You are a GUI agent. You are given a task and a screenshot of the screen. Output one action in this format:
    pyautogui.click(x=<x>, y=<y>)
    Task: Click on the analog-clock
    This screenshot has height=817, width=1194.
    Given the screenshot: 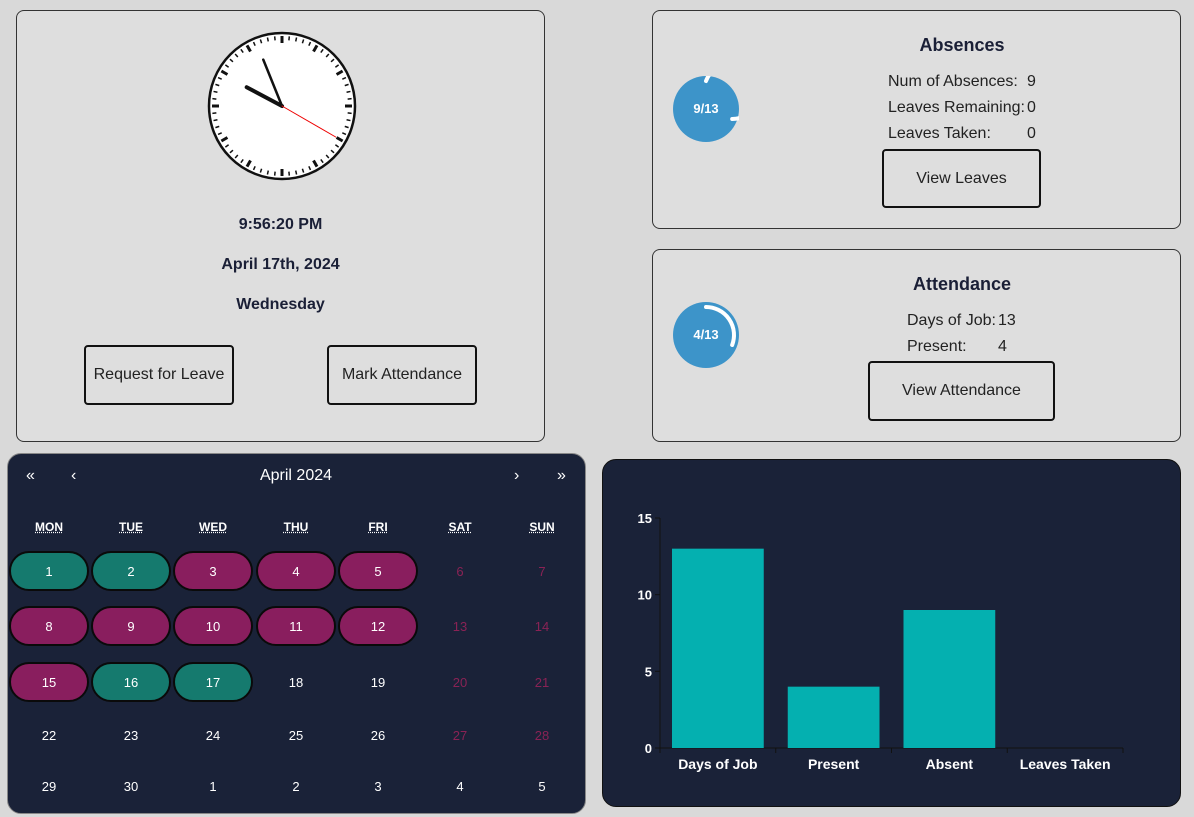 What is the action you would take?
    pyautogui.click(x=282, y=106)
    